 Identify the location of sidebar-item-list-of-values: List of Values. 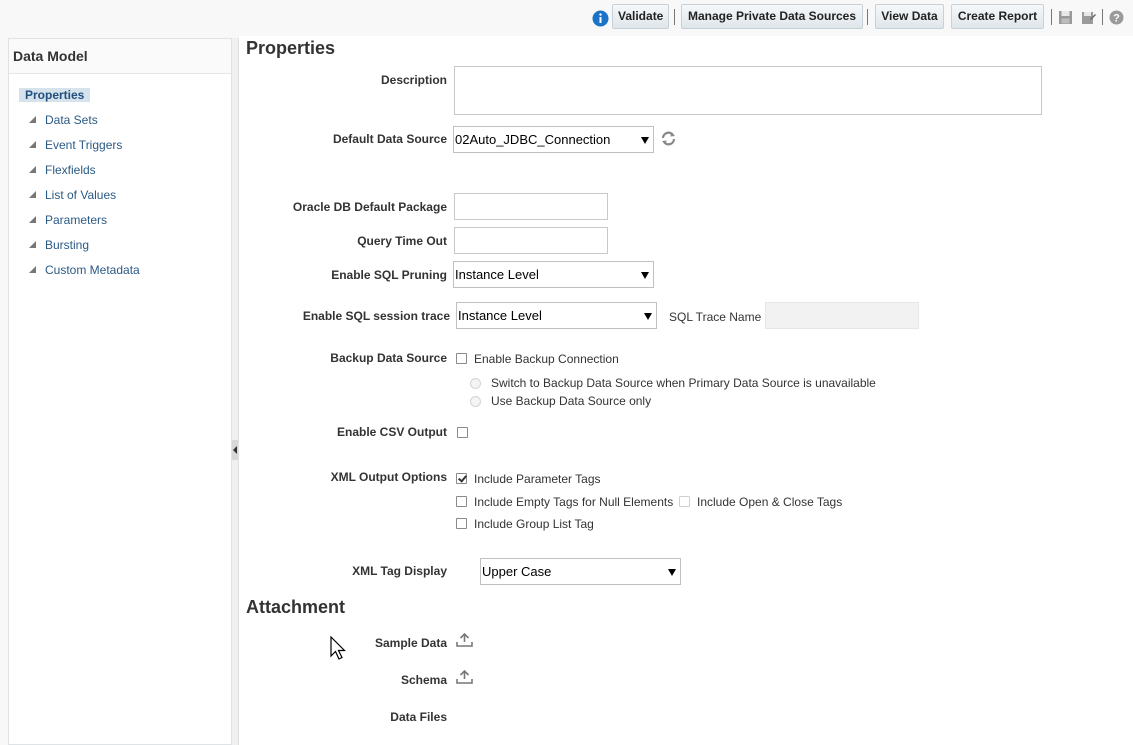
(73, 195).